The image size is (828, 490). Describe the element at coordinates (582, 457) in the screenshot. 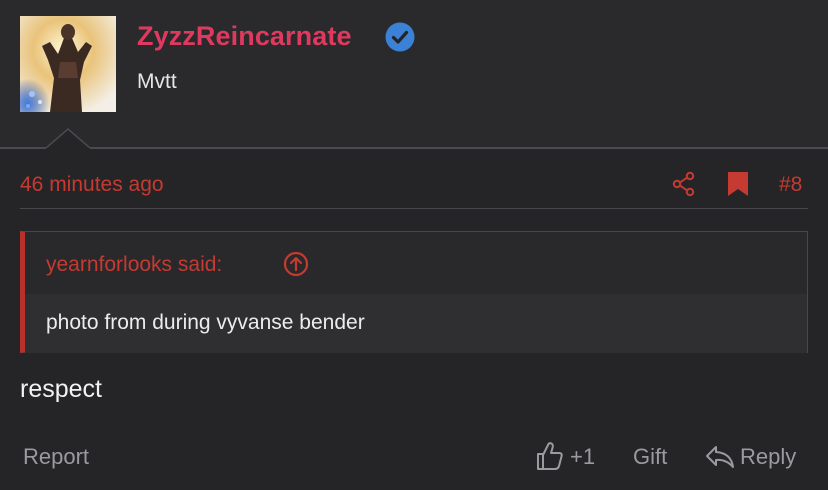

I see `like-count: +1` at that location.